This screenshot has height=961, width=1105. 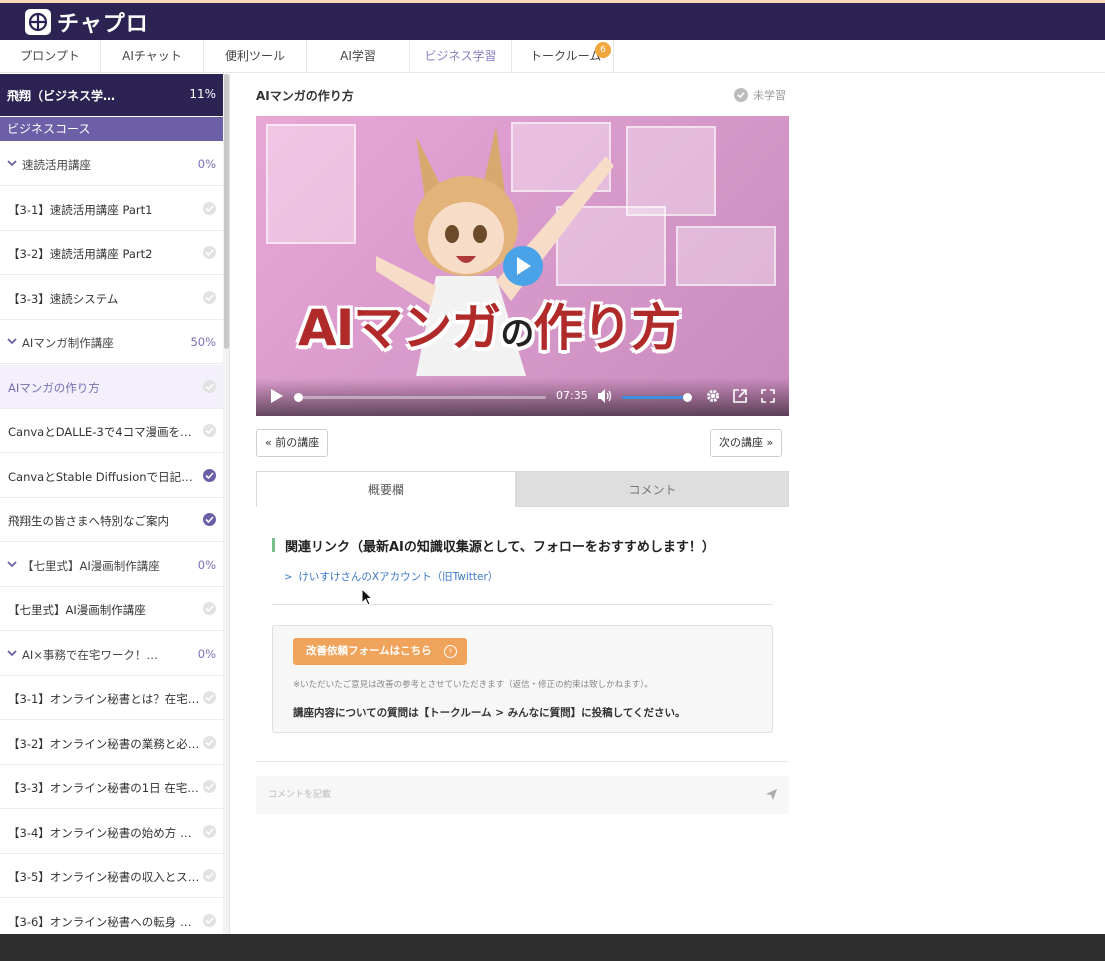 I want to click on video-title-tail: 作り方, so click(x=607, y=328).